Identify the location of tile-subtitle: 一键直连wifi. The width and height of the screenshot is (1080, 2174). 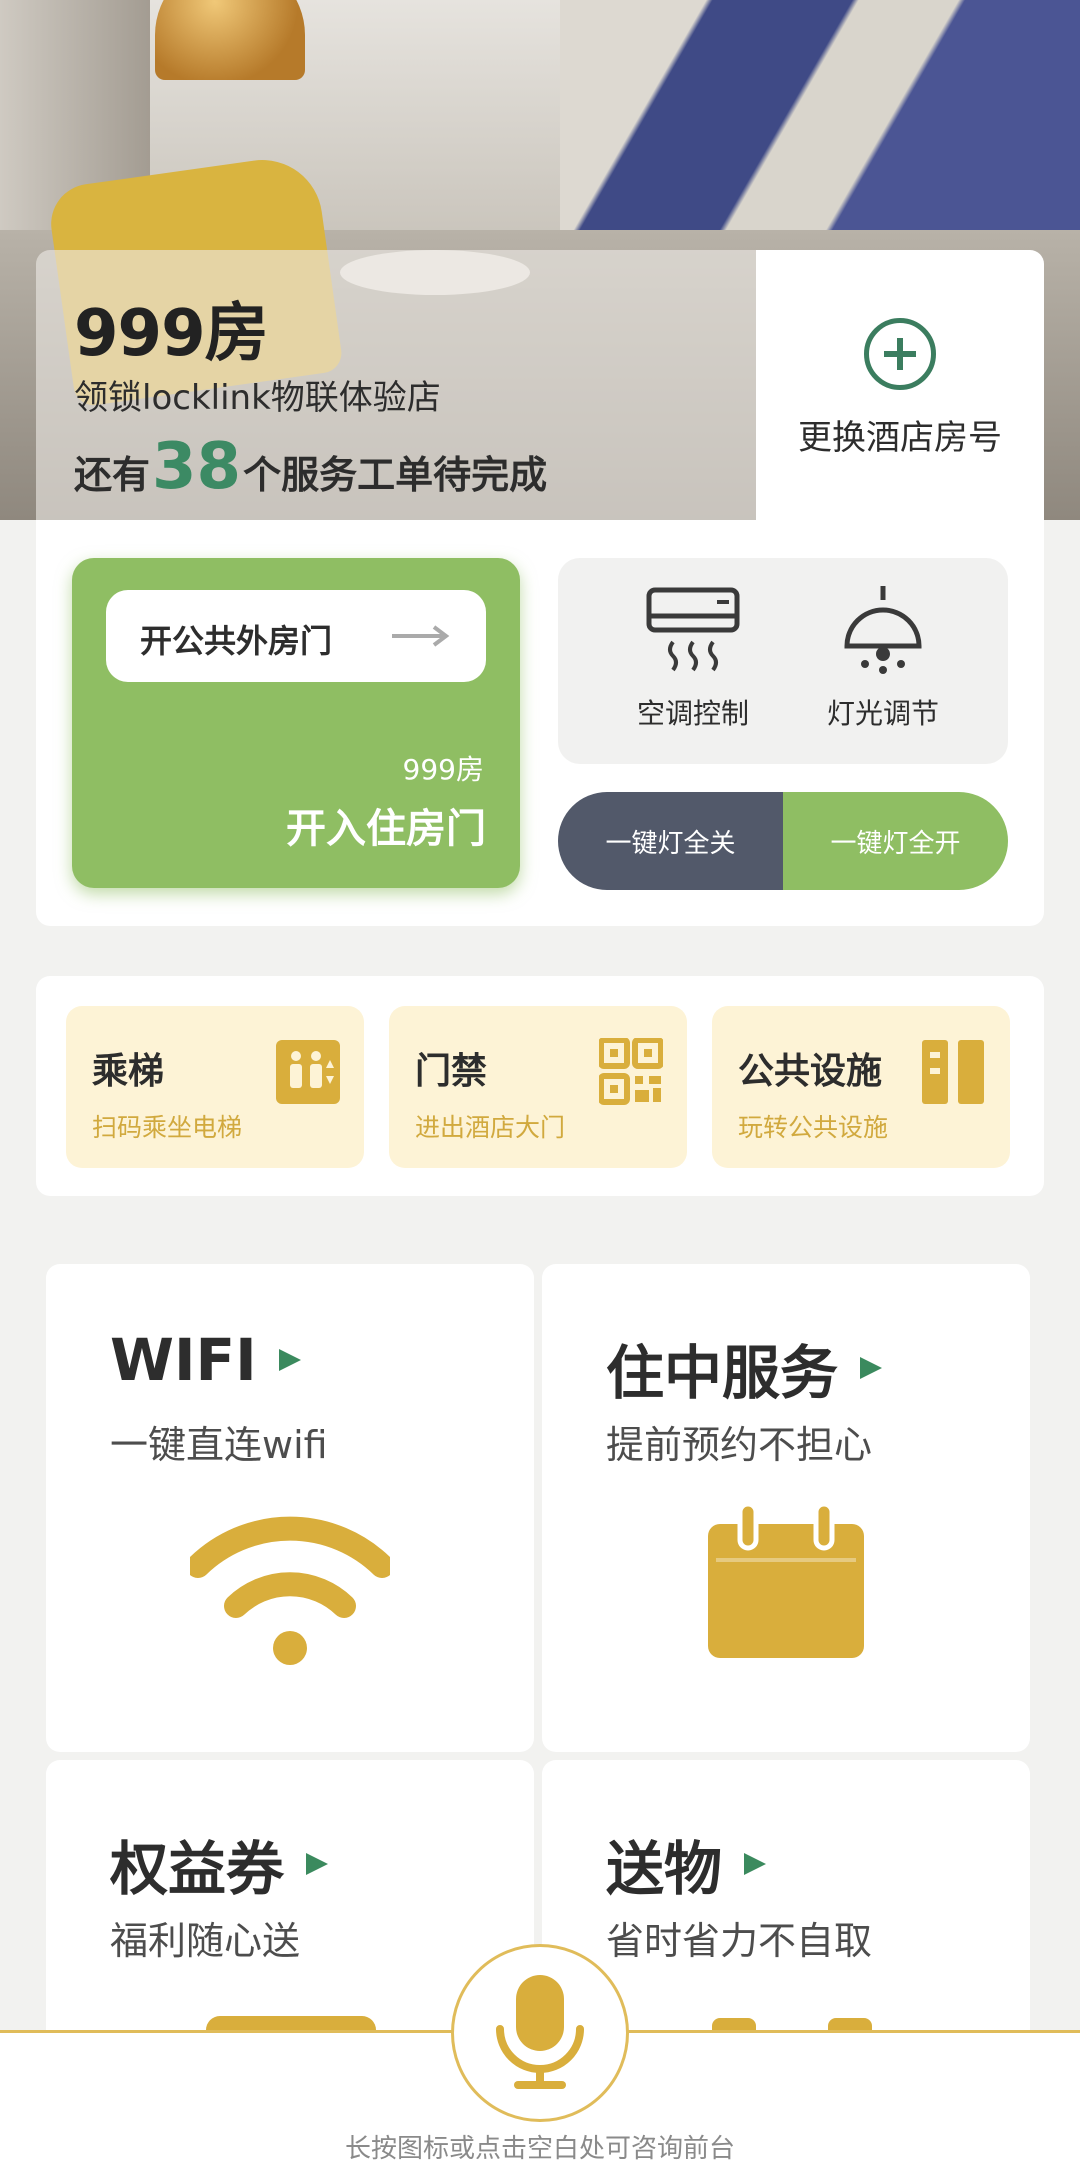
(219, 1445).